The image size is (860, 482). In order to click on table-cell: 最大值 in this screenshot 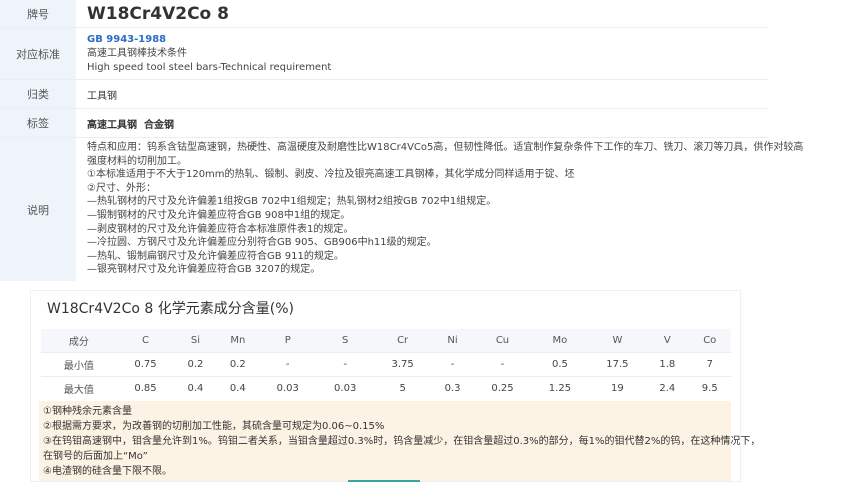, I will do `click(79, 388)`.